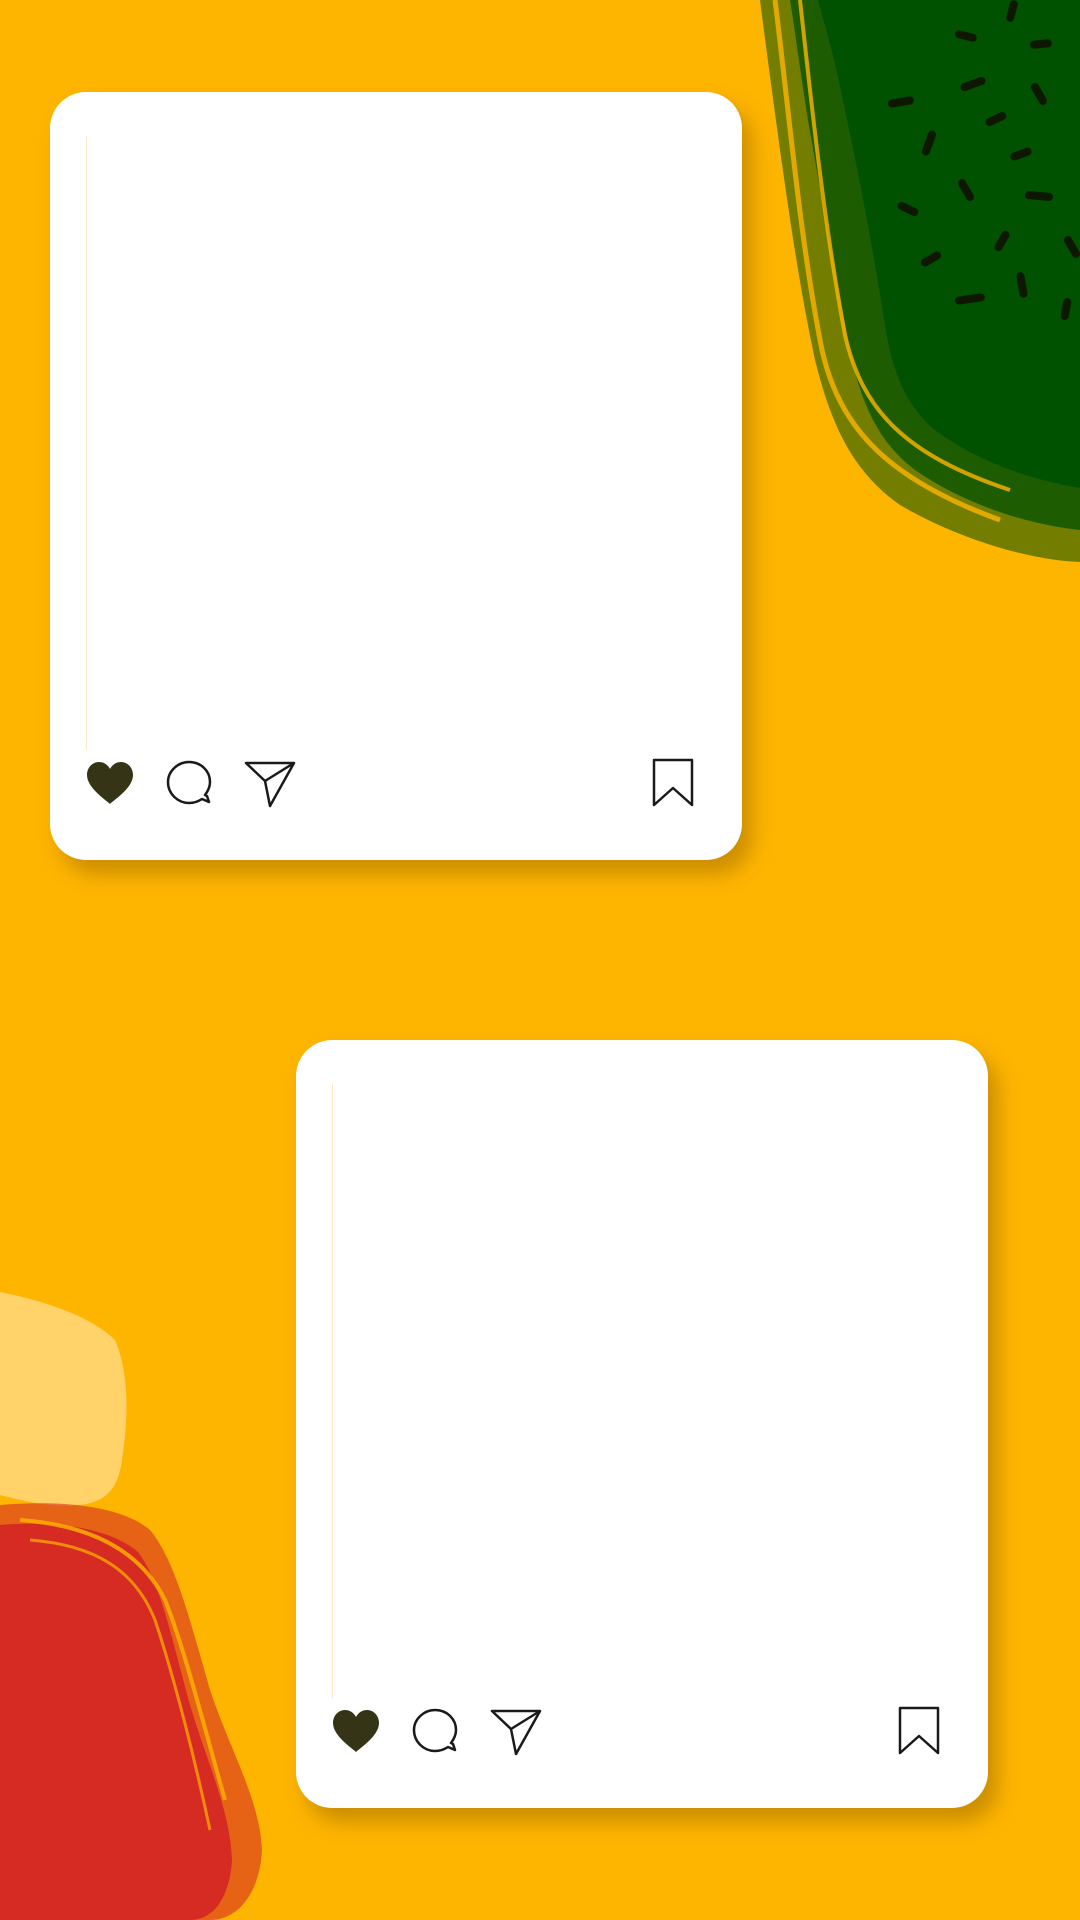  I want to click on pale-yellow-brush-blob, so click(63, 1399).